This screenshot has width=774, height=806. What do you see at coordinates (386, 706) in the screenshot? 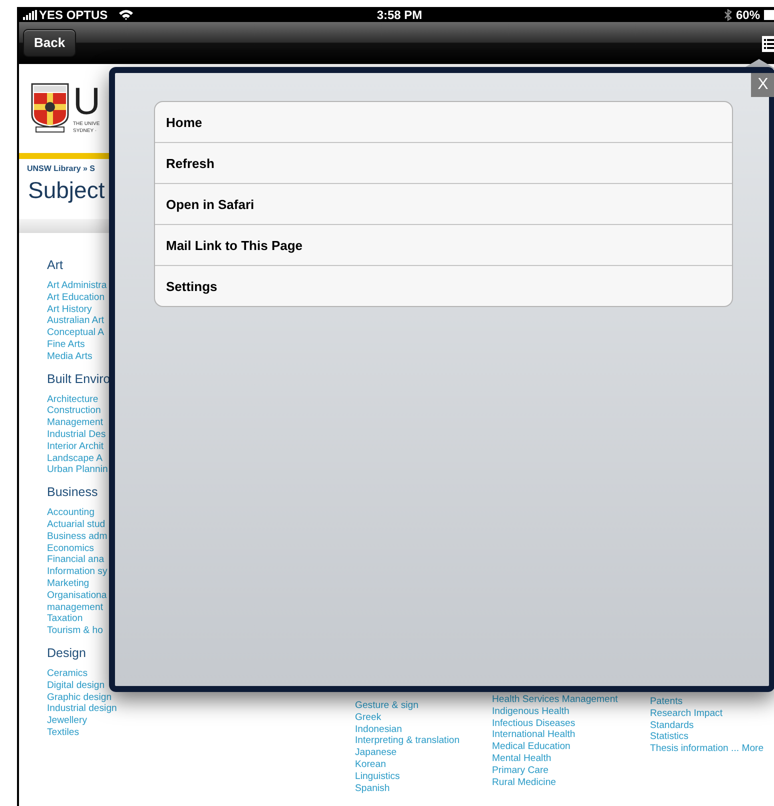
I see `subject-link: Gesture & sign` at bounding box center [386, 706].